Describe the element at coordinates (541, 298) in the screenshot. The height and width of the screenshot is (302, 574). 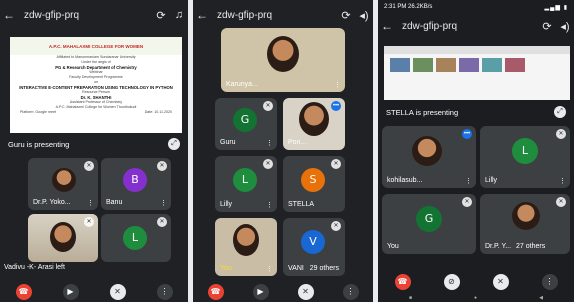
I see `back-nav-icon: ◀` at that location.